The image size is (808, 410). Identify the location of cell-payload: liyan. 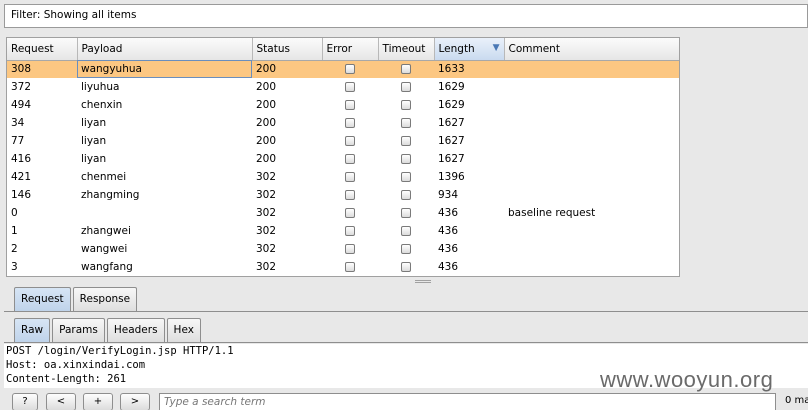
(94, 141).